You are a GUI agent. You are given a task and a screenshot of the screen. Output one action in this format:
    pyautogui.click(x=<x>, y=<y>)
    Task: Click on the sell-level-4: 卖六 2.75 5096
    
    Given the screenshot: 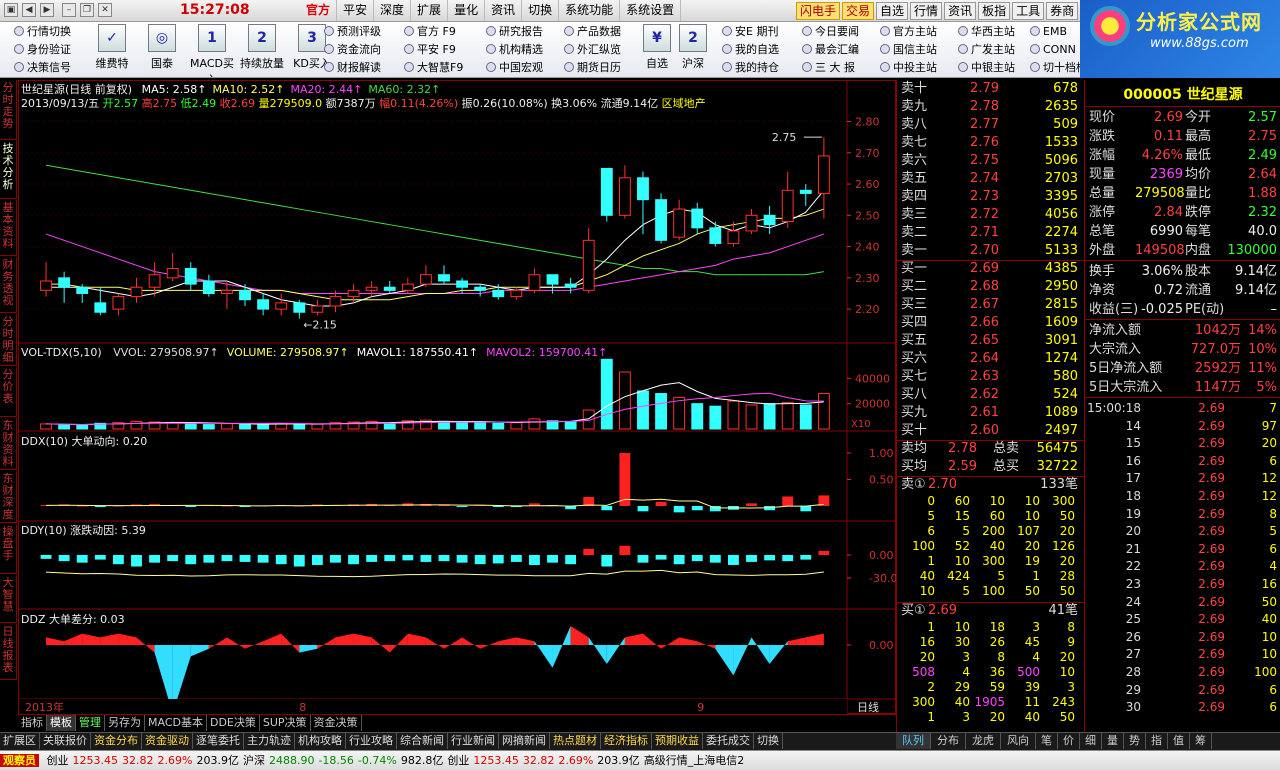 What is the action you would take?
    pyautogui.click(x=990, y=161)
    